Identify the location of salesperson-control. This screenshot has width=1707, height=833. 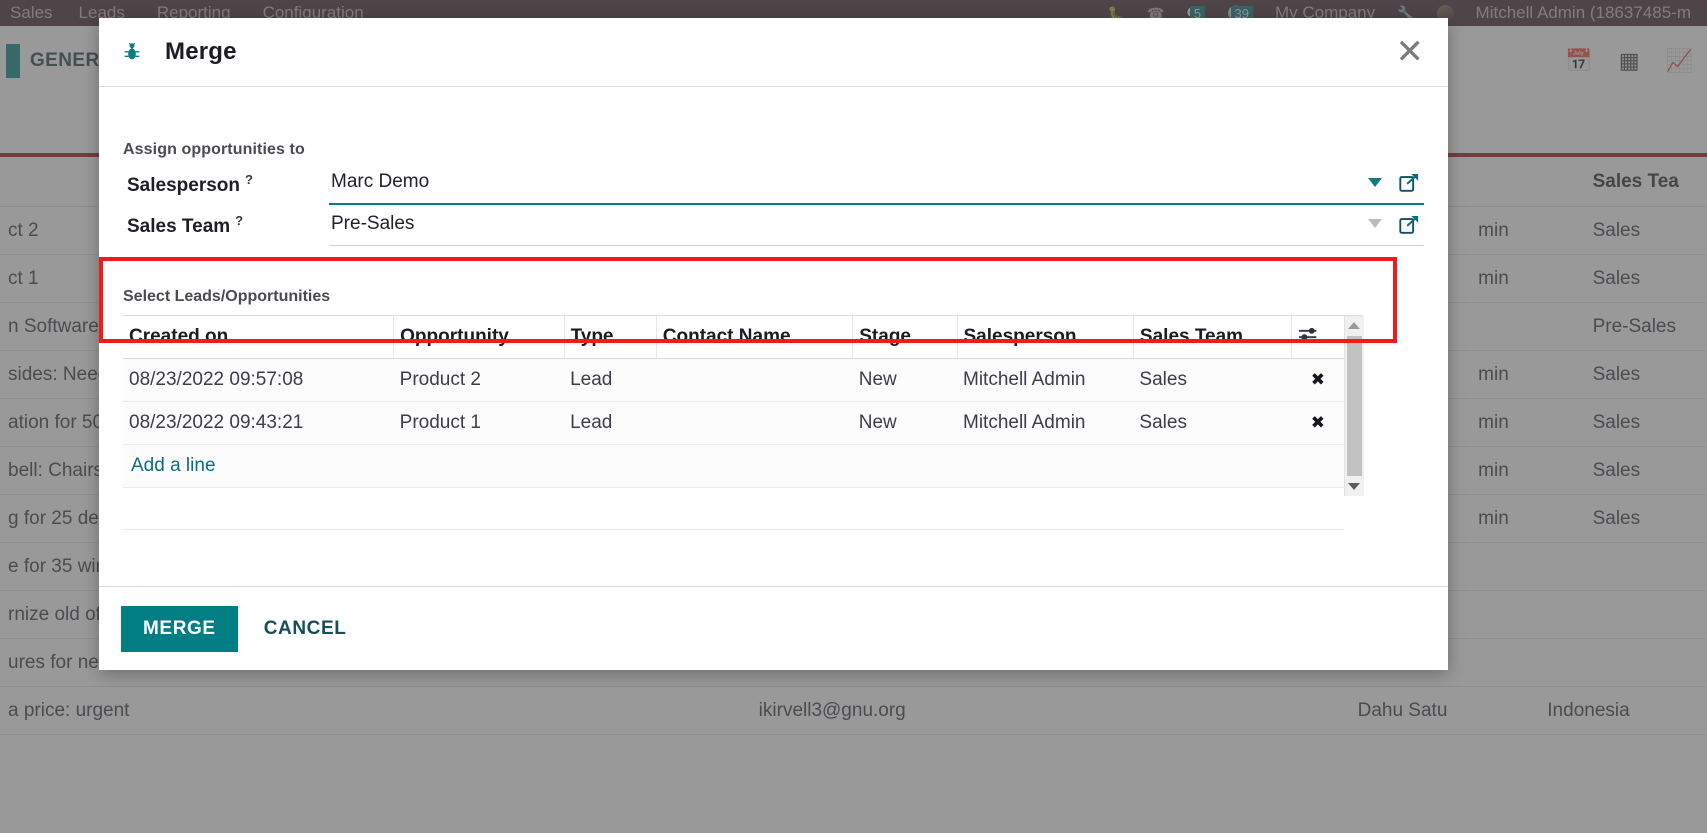
(876, 186).